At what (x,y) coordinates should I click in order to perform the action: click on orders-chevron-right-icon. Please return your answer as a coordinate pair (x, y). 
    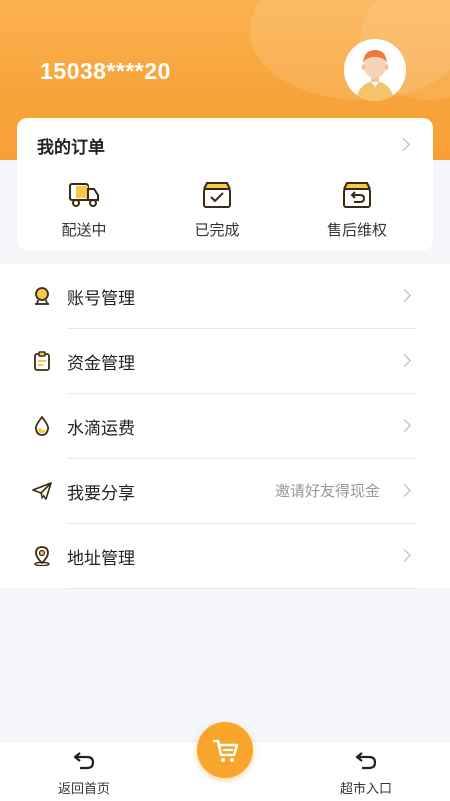
    Looking at the image, I should click on (403, 144).